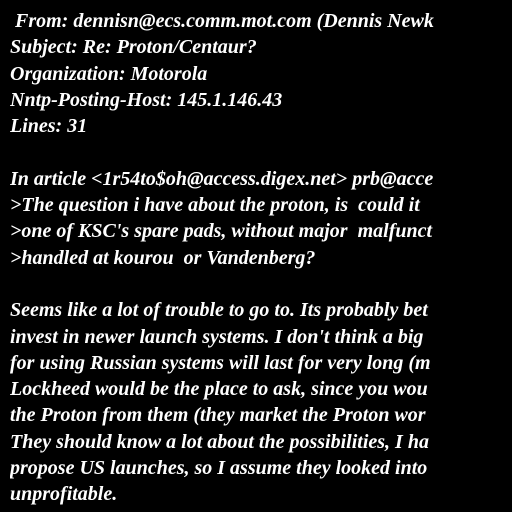  I want to click on body-line: unprofitable., so click(64, 494).